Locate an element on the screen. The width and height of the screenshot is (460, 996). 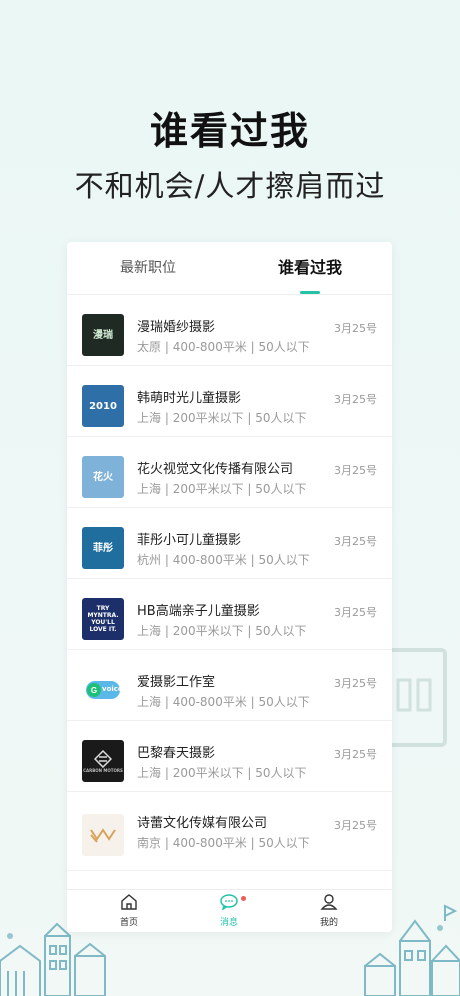
city: 太原 is located at coordinates (149, 347).